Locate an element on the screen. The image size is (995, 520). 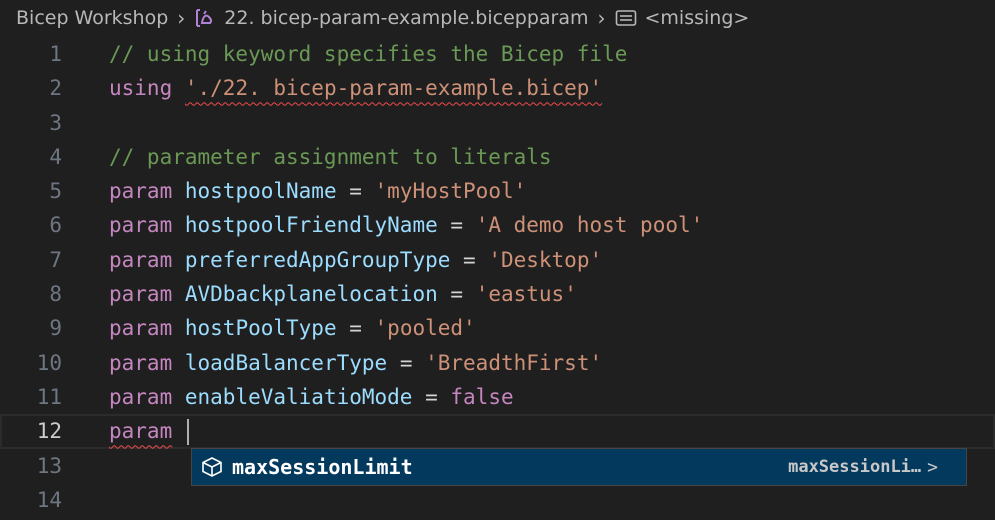
code-line: 3 is located at coordinates (497, 123).